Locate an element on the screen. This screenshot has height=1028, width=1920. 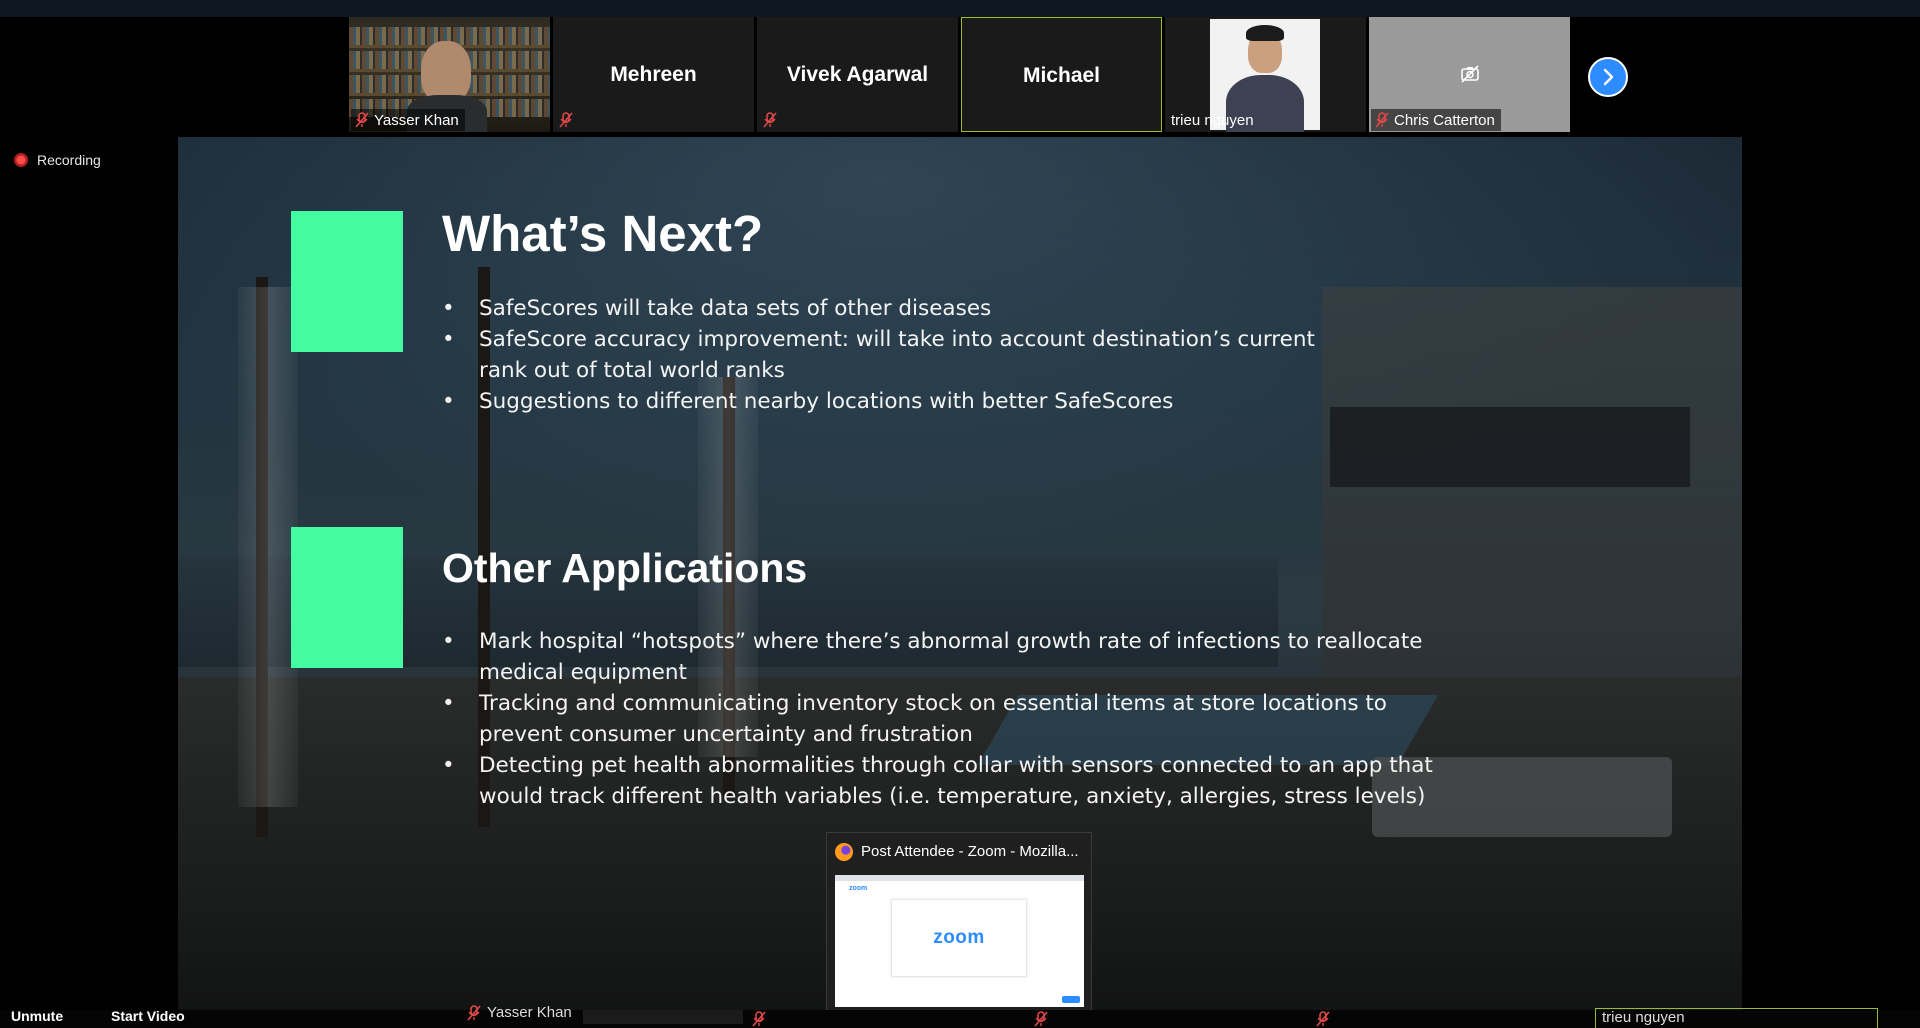
participant-tile-yasser-khan: Yasser Khan is located at coordinates (449, 74).